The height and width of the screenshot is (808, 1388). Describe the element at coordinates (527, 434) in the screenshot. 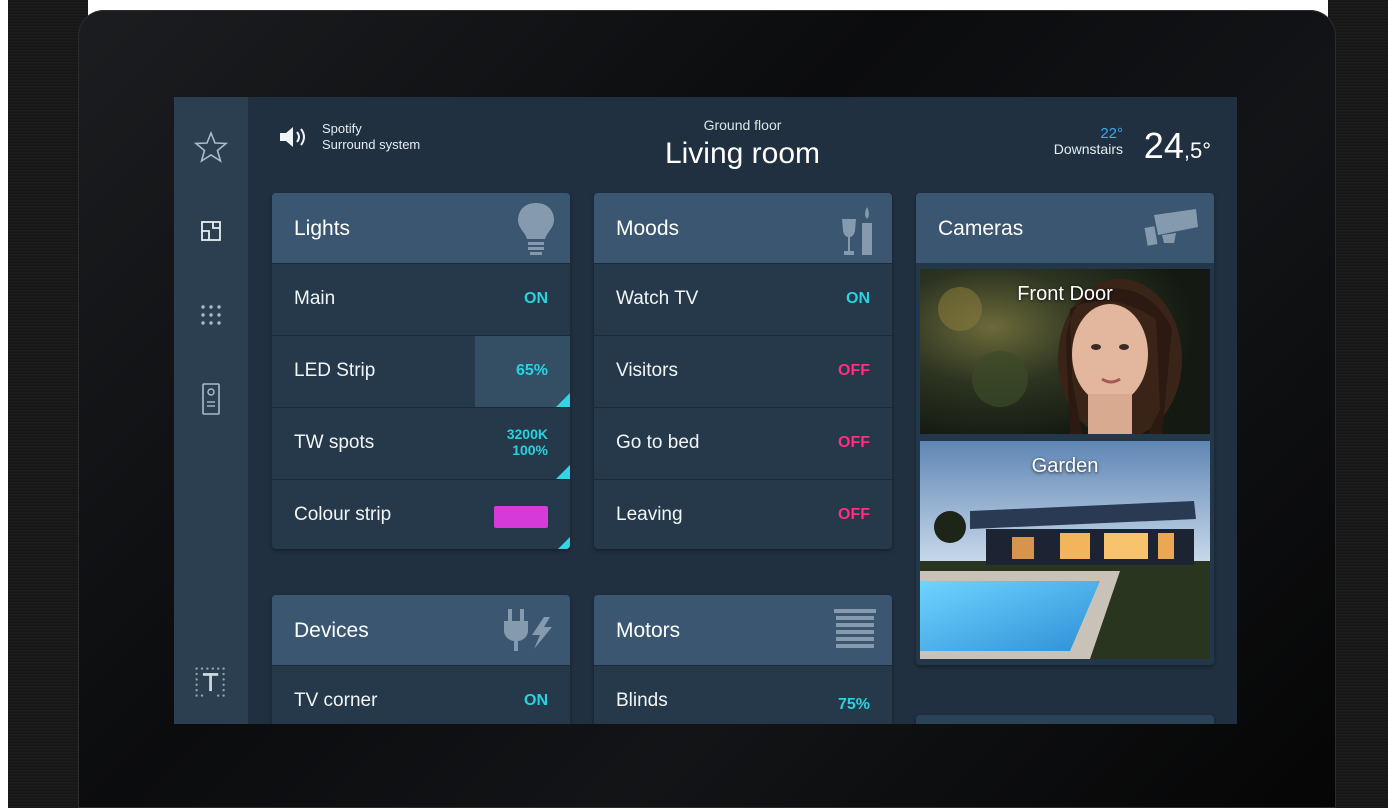

I see `light-colour-temp: 3200K` at that location.